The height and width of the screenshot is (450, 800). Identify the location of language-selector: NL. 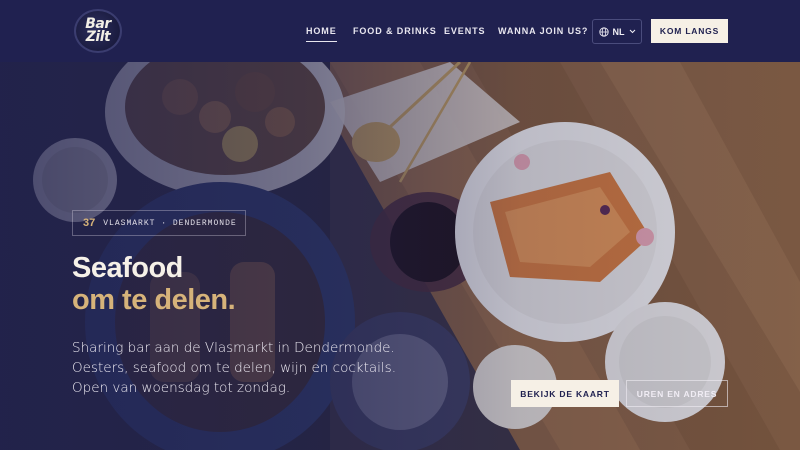
(617, 31).